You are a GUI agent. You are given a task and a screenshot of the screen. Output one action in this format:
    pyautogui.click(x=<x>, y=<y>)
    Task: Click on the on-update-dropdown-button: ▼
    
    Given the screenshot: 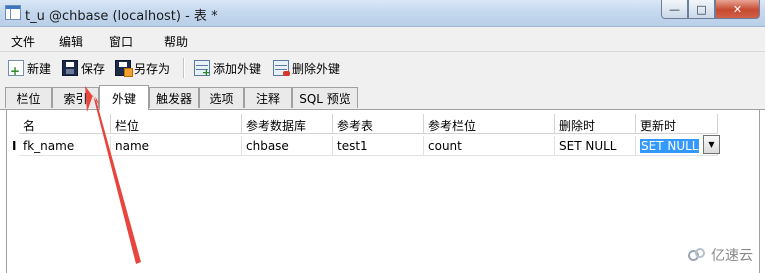 What is the action you would take?
    pyautogui.click(x=711, y=144)
    